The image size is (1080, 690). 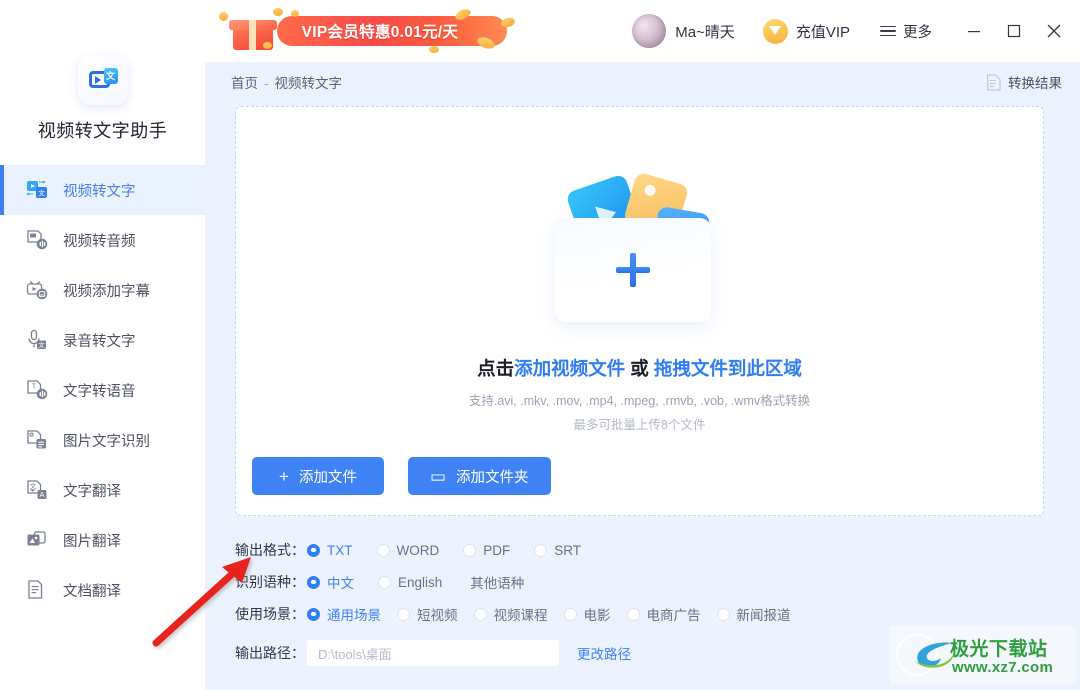 I want to click on sidebar-item-video-to-audio: 视频转音频, so click(x=102, y=240).